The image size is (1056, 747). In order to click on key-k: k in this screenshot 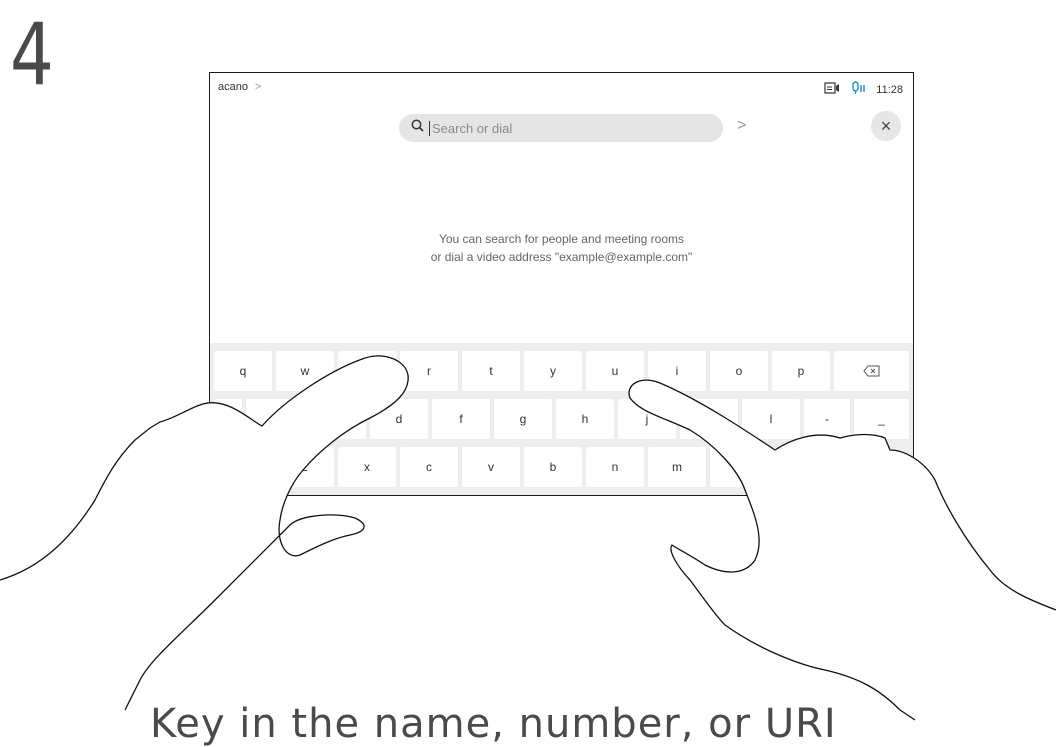, I will do `click(709, 419)`.